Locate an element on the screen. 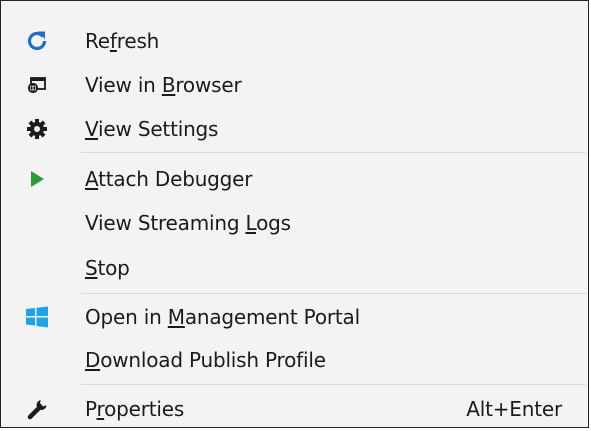 This screenshot has height=431, width=591. wrench-icon is located at coordinates (37, 409).